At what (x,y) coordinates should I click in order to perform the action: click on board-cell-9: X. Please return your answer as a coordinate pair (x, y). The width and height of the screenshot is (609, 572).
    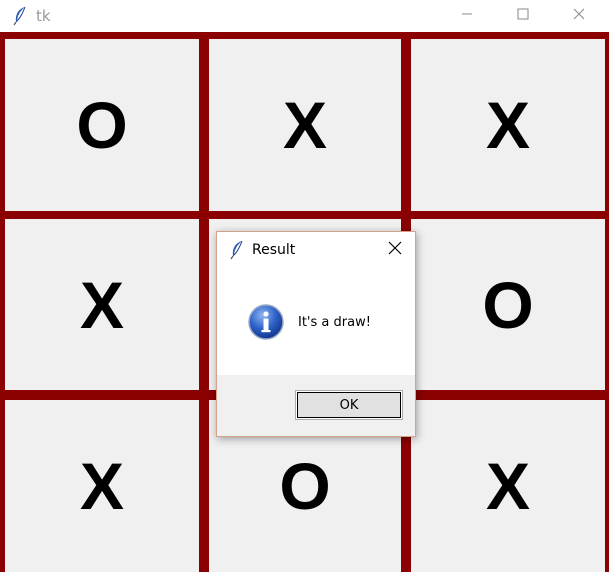
    Looking at the image, I should click on (508, 486).